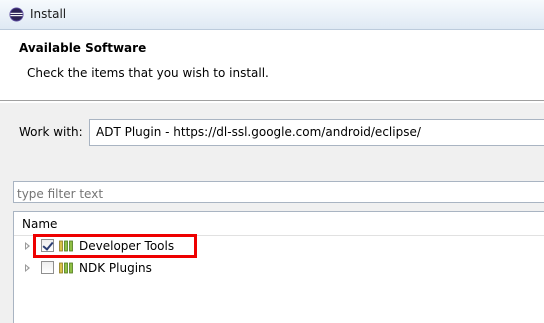 This screenshot has width=544, height=323. What do you see at coordinates (47, 245) in the screenshot?
I see `developer-tools-checkbox` at bounding box center [47, 245].